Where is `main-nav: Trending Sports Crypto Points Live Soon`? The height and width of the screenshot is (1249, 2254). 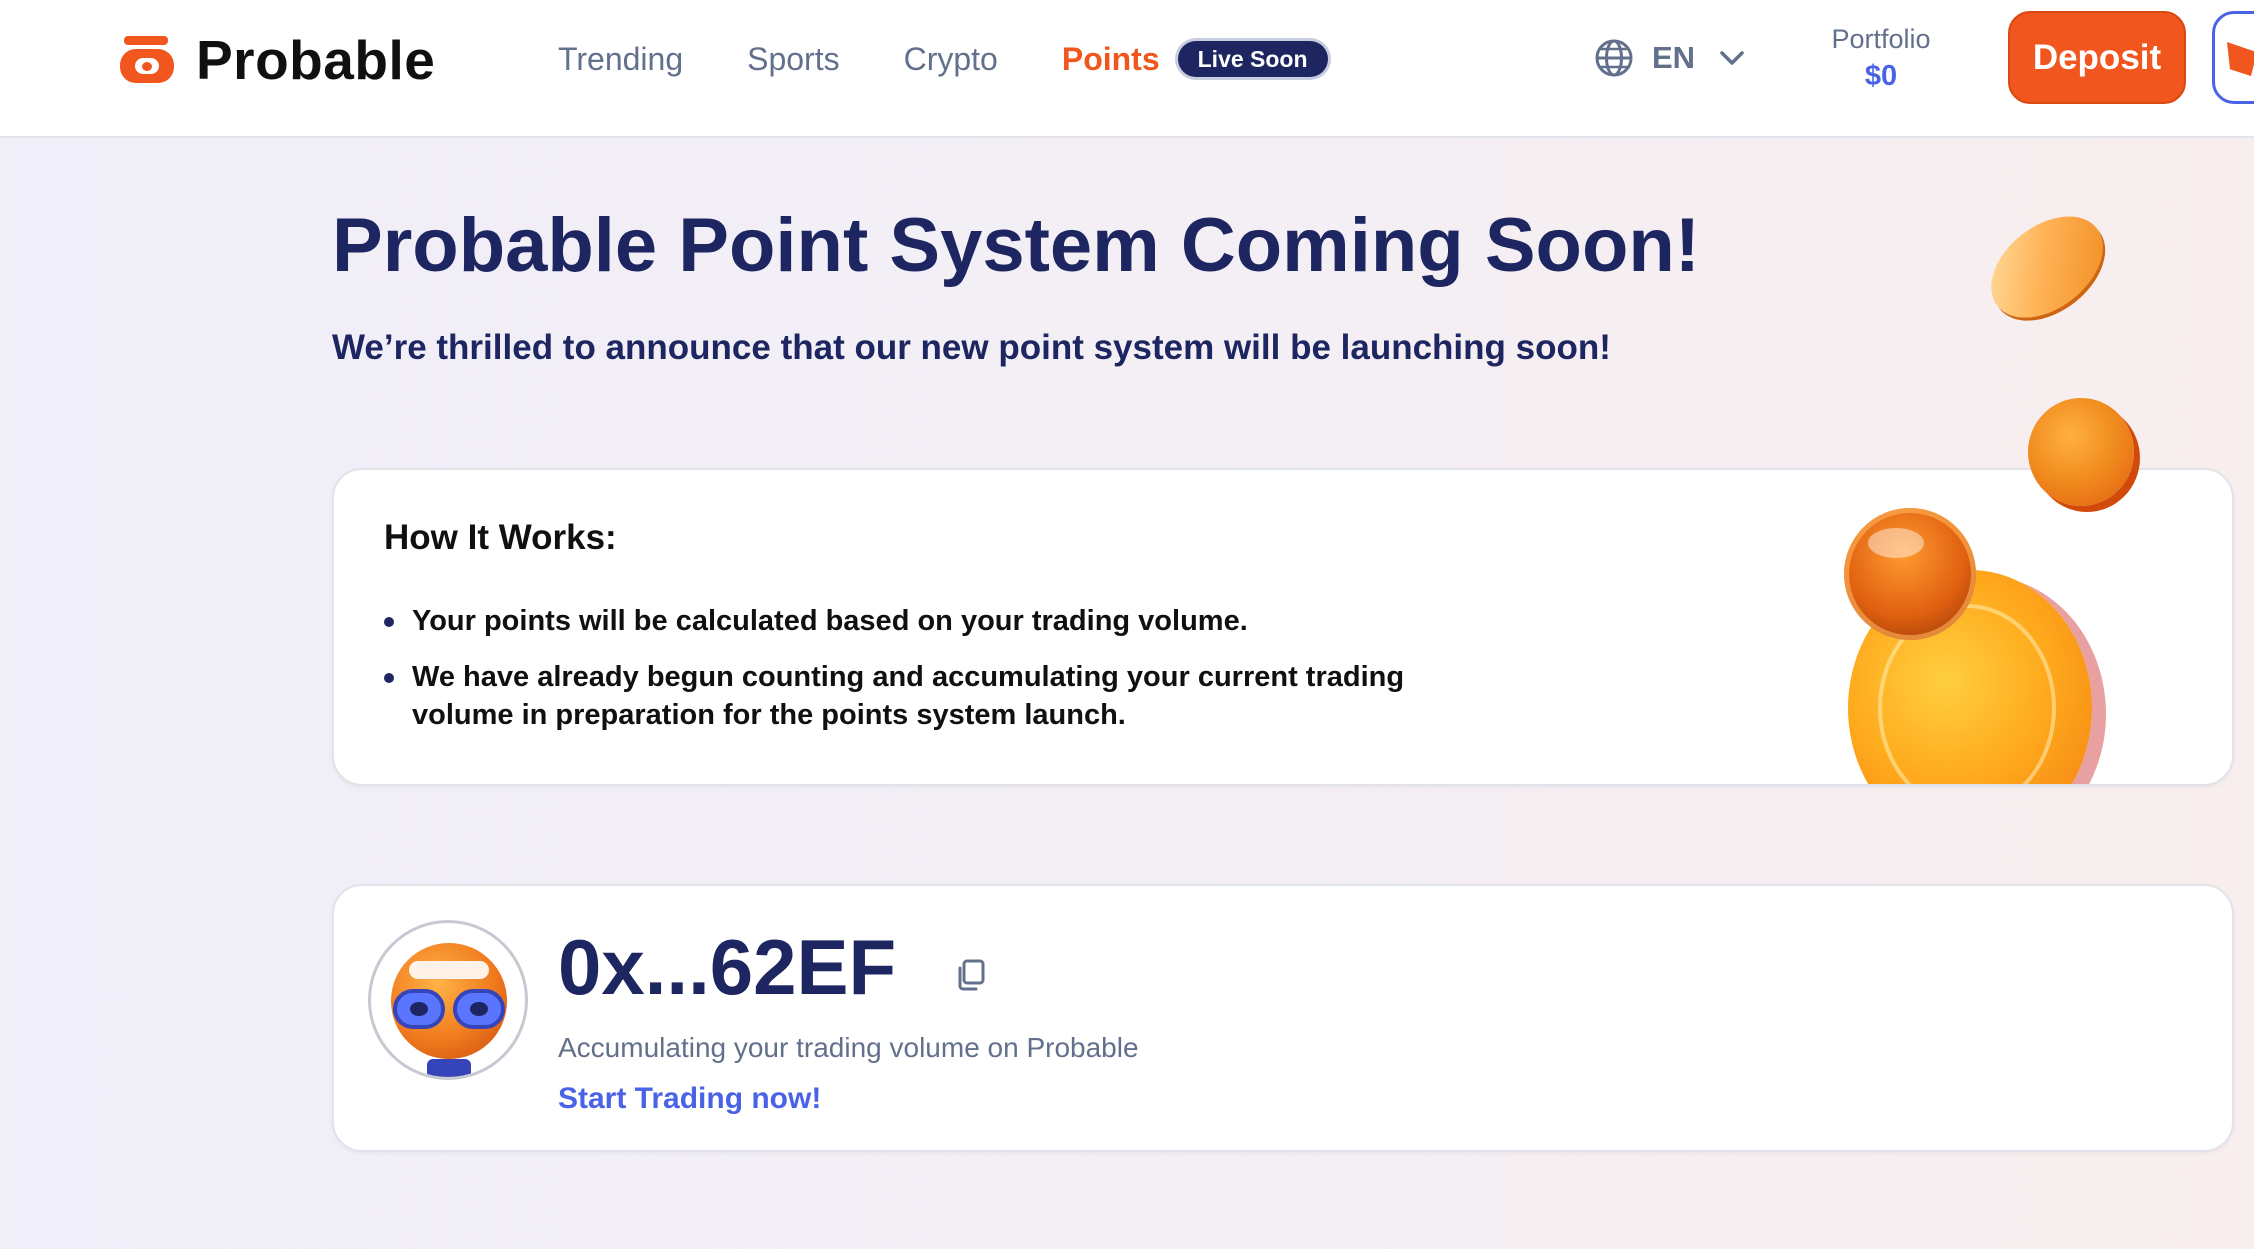 main-nav: Trending Sports Crypto Points Live Soon is located at coordinates (943, 59).